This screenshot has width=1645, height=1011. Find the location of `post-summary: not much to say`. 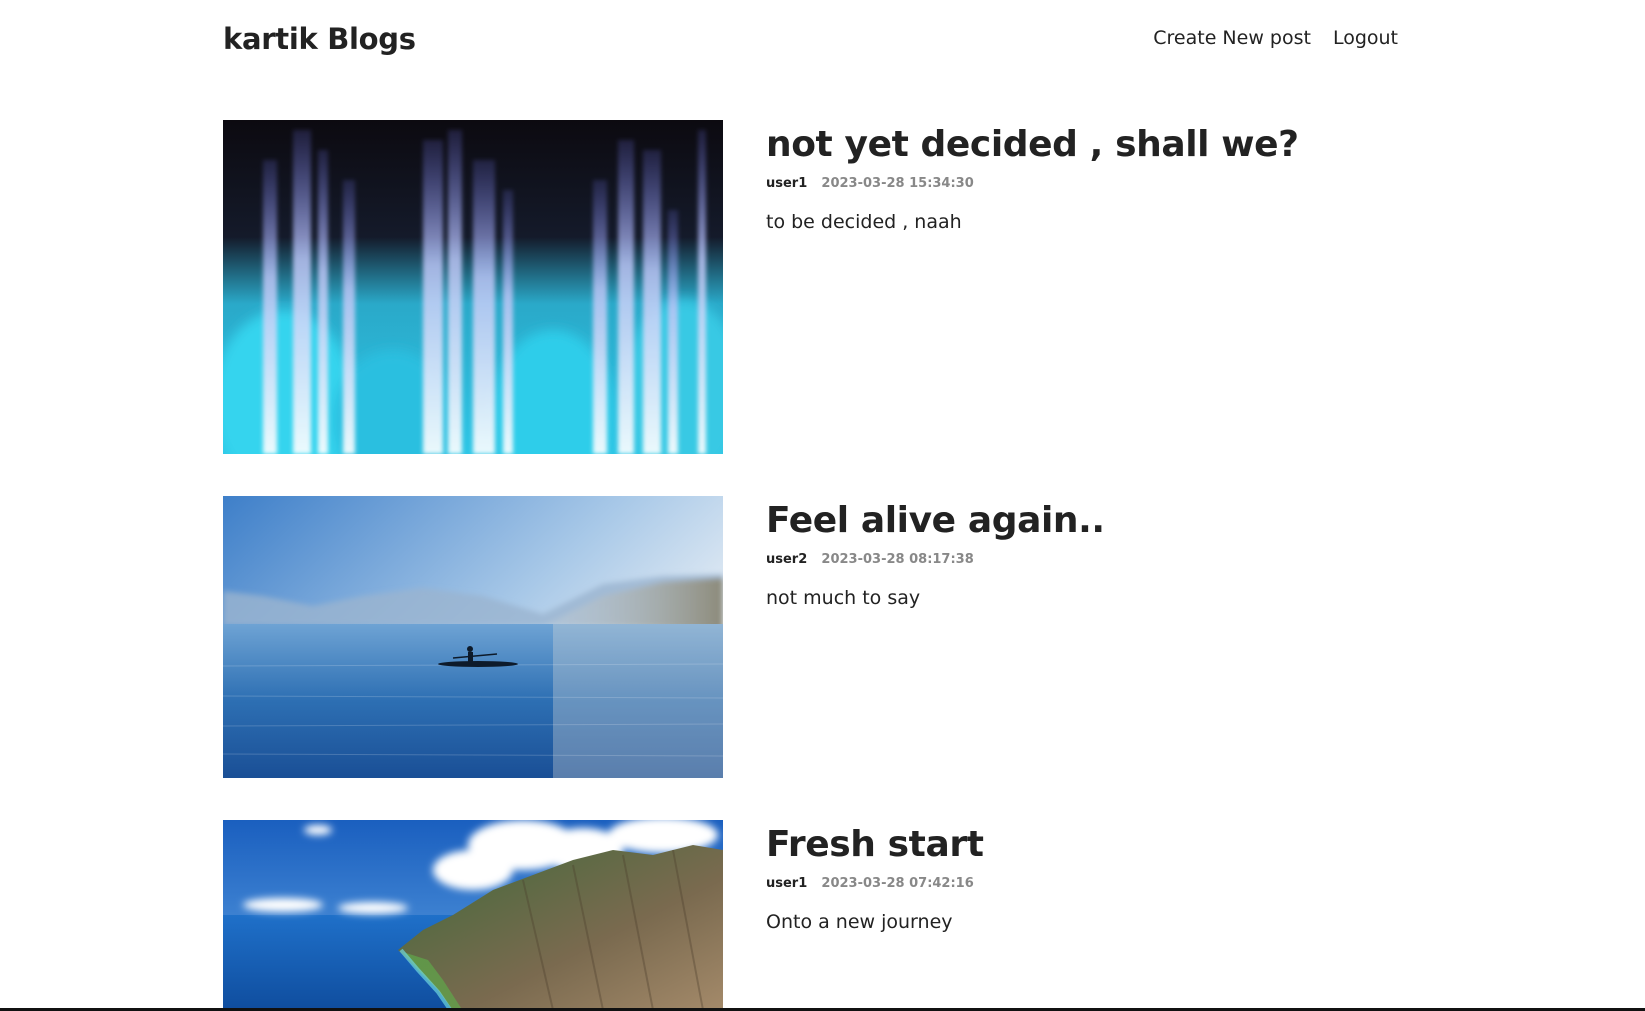

post-summary: not much to say is located at coordinates (843, 598).